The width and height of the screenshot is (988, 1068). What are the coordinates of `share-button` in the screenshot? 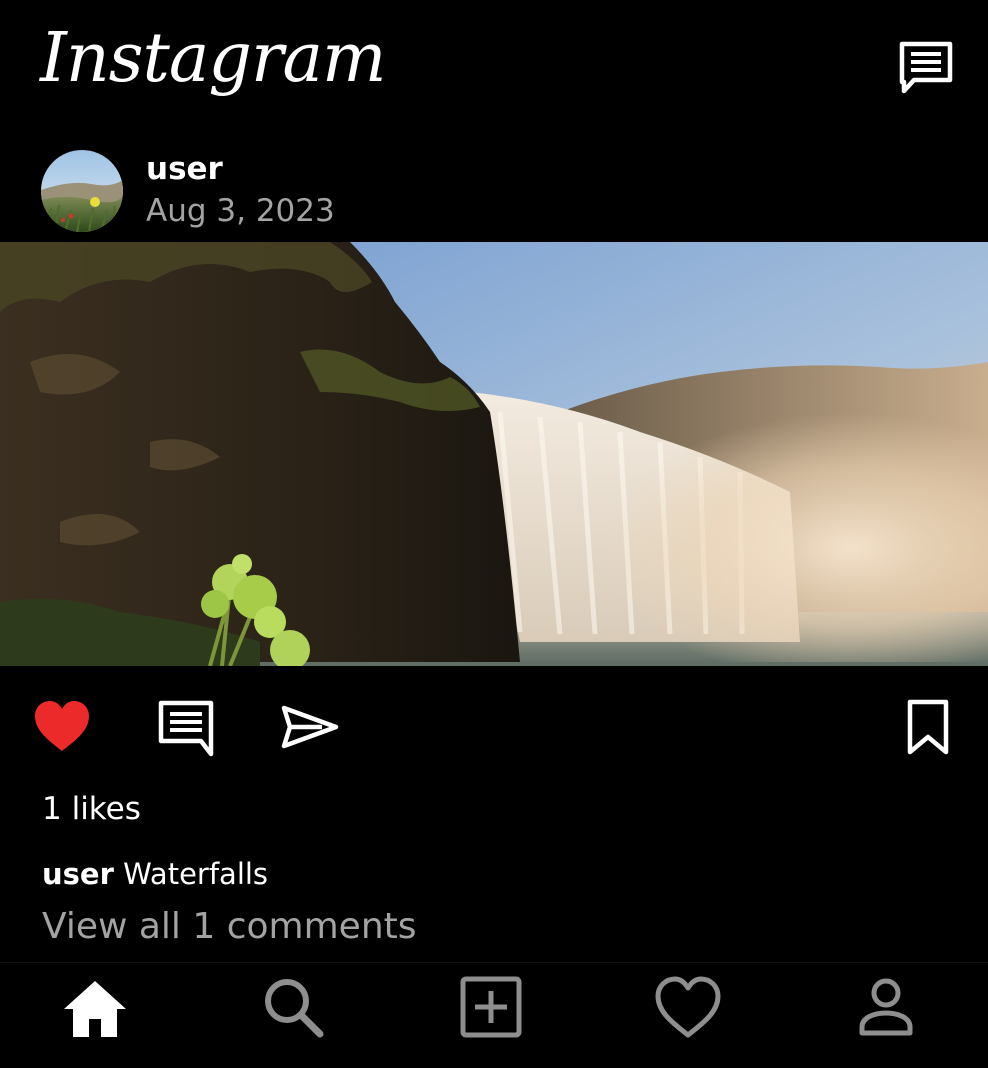 It's located at (309, 727).